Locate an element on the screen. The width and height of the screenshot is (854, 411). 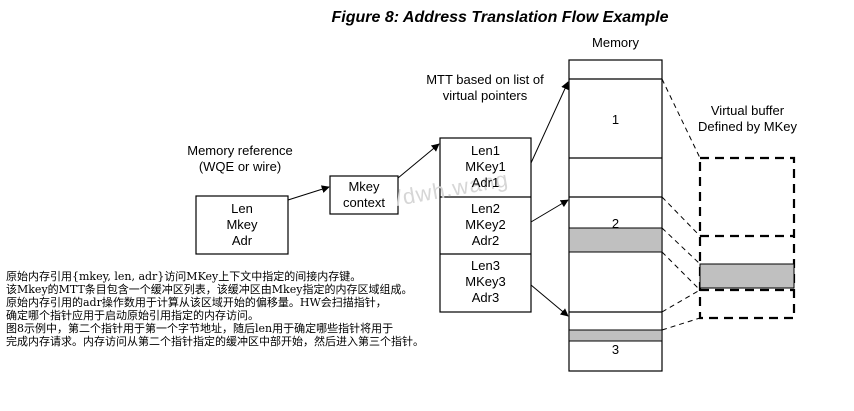
mtt-label-line2: virtual pointers is located at coordinates (485, 95).